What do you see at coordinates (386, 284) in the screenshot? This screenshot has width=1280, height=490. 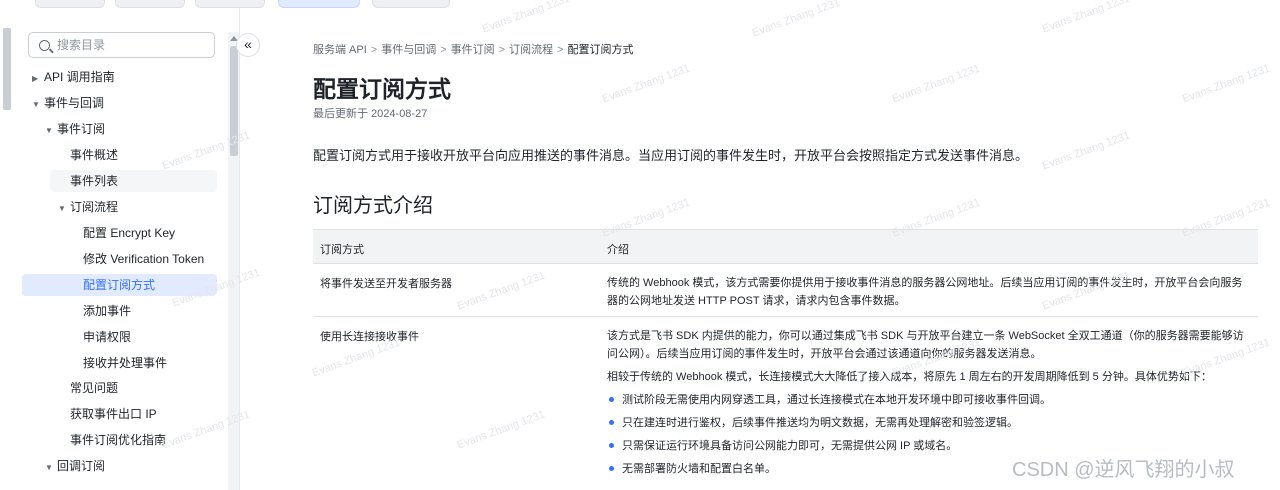 I see `method-cell: 将事件发送至开发者服务器` at bounding box center [386, 284].